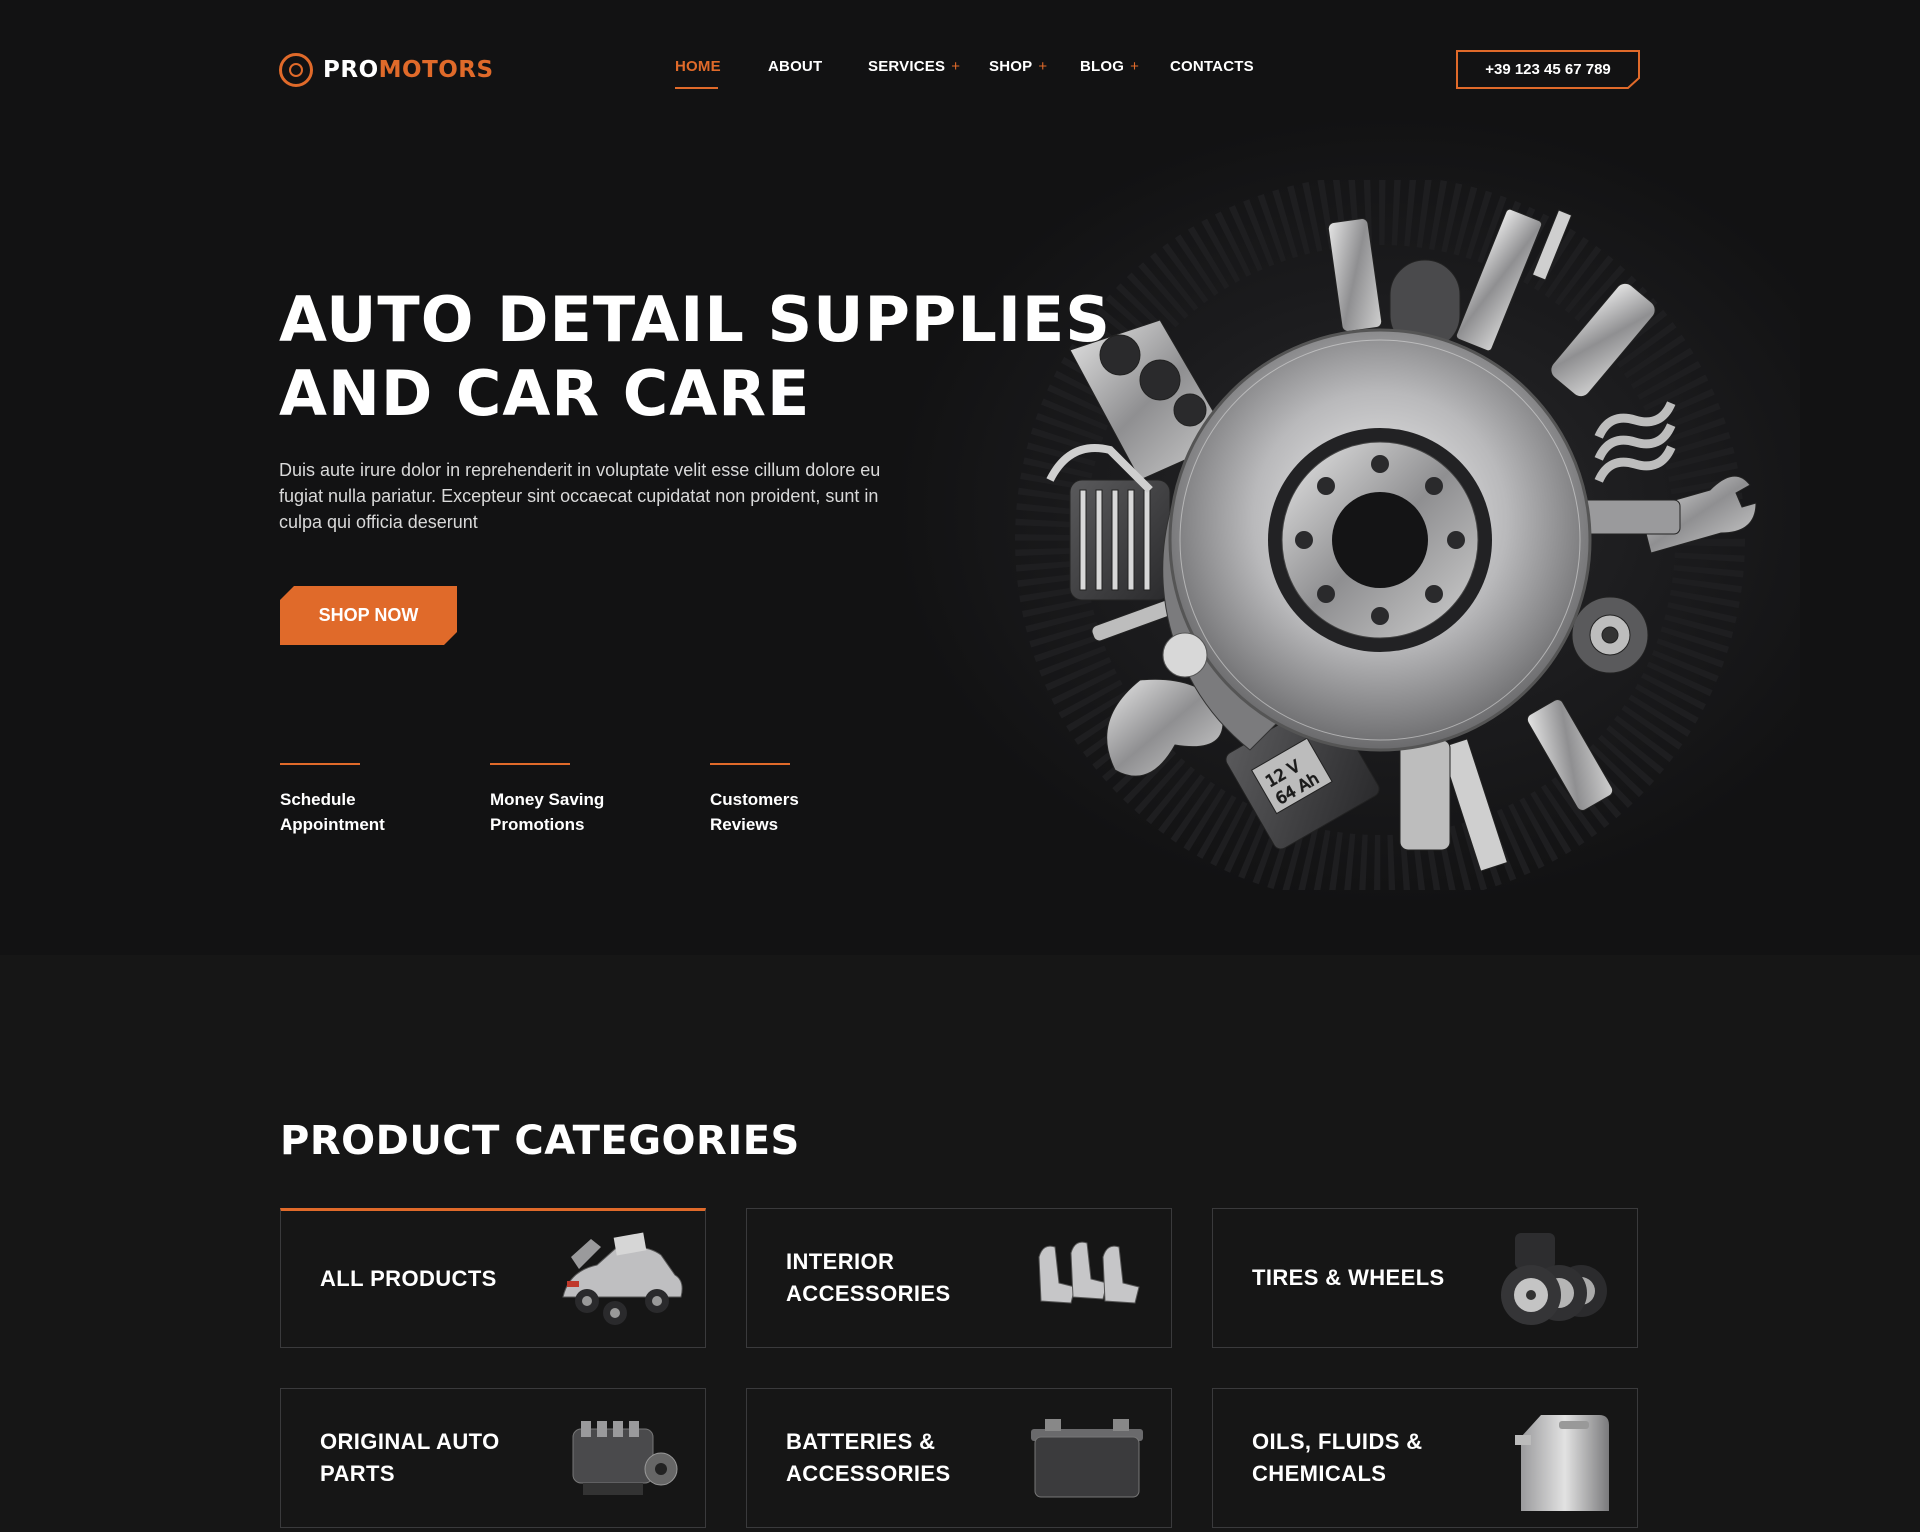 The width and height of the screenshot is (1920, 1532). Describe the element at coordinates (754, 812) in the screenshot. I see `feature-label: Customers Reviews` at that location.